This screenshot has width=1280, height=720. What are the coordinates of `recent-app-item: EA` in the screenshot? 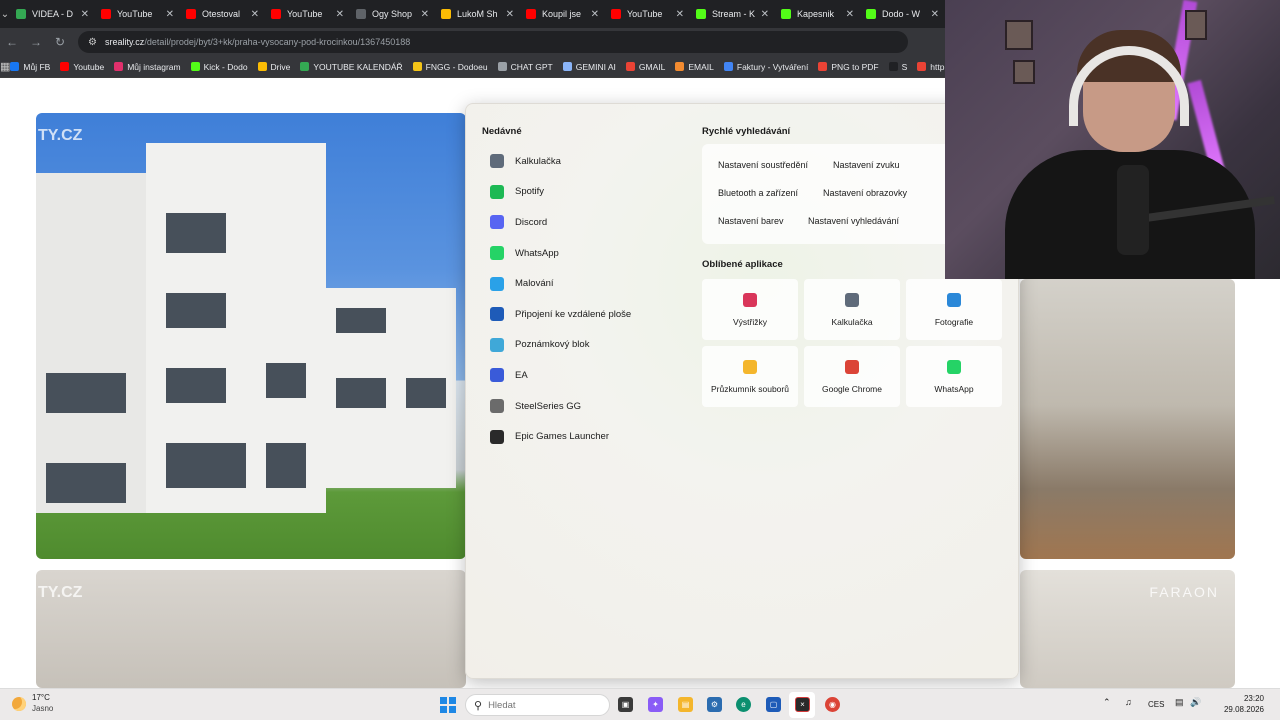 It's located at (584, 375).